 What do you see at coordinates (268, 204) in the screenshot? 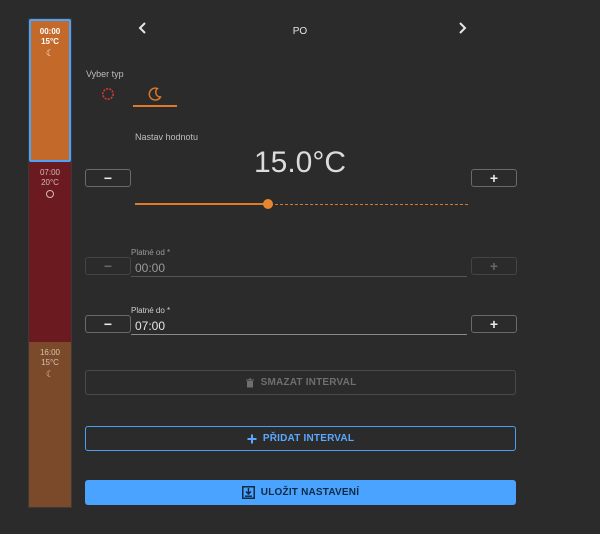
I see `temperature-slider-thumb` at bounding box center [268, 204].